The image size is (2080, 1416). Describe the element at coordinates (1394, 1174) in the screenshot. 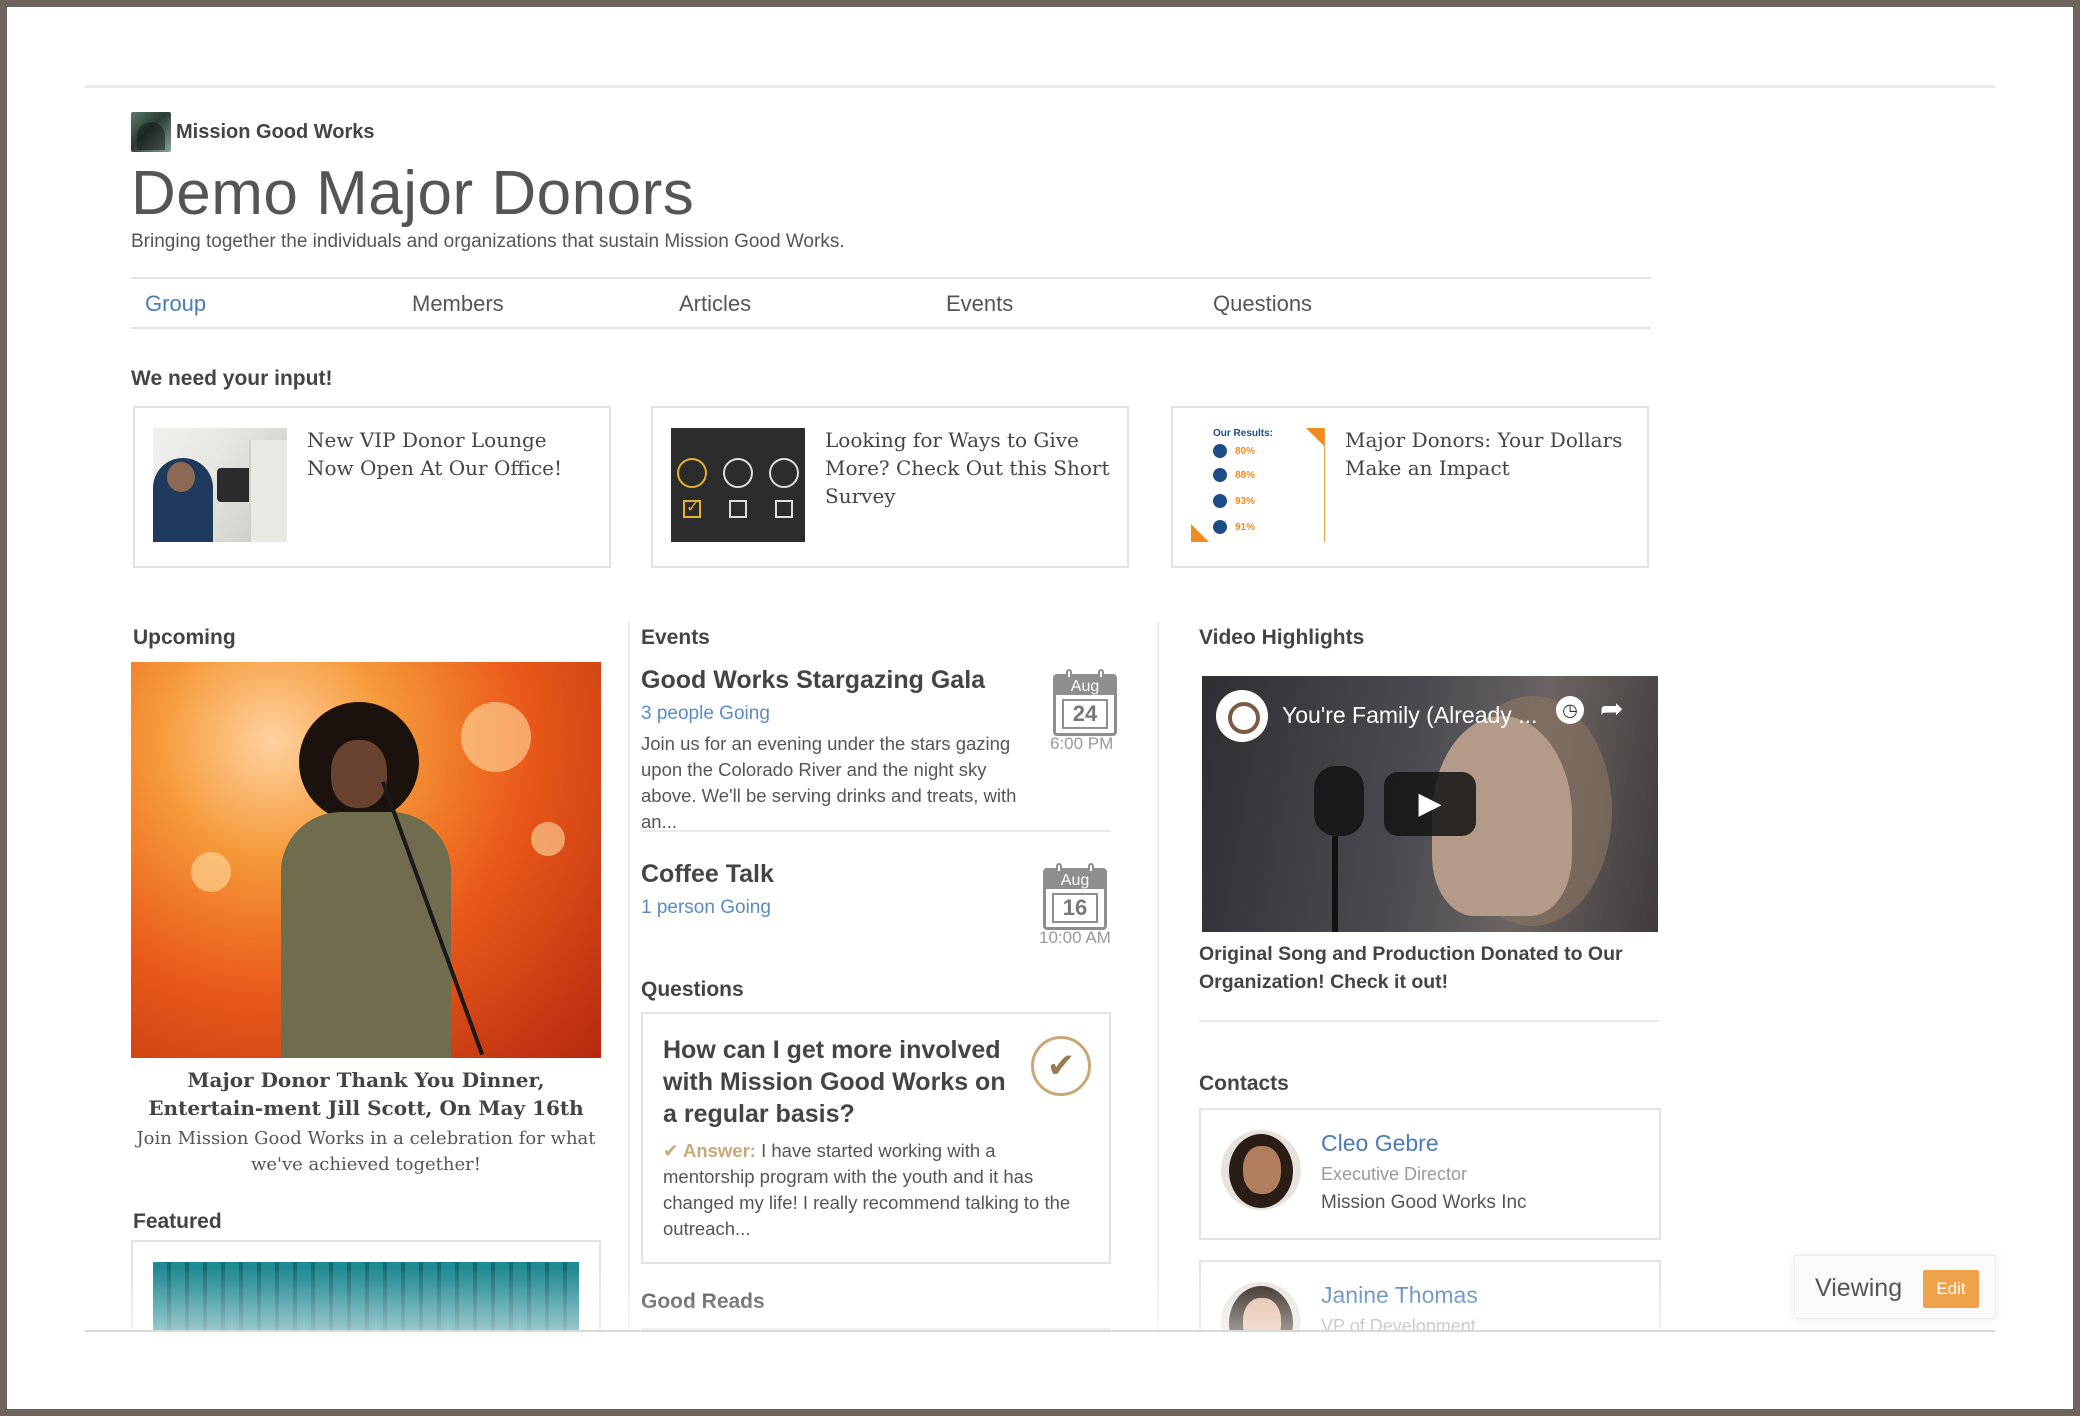

I see `contact-role: Executive Director` at that location.